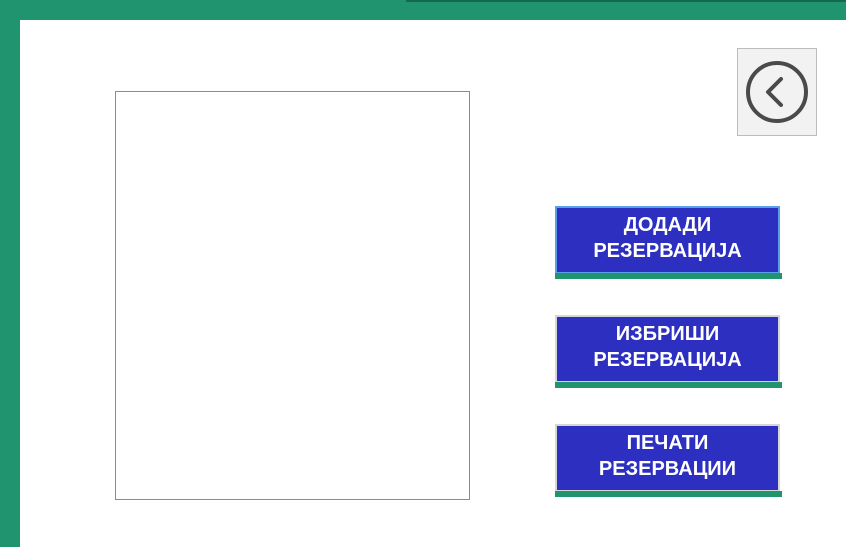  I want to click on print-reservations-label-line2: РЕЗЕРВАЦИИ, so click(667, 469).